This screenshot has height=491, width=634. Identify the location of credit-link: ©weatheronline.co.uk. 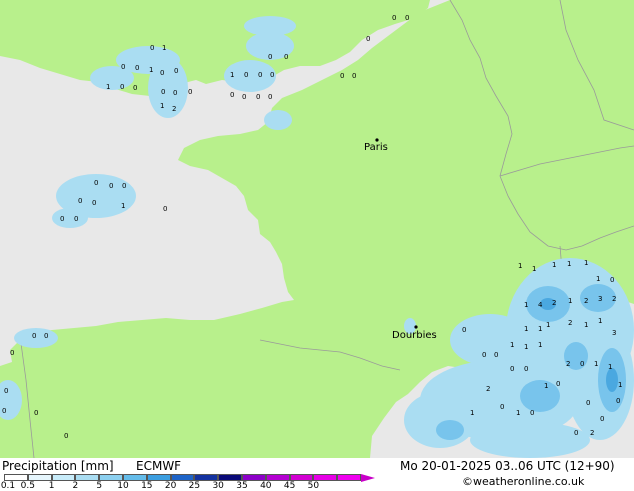
(523, 481).